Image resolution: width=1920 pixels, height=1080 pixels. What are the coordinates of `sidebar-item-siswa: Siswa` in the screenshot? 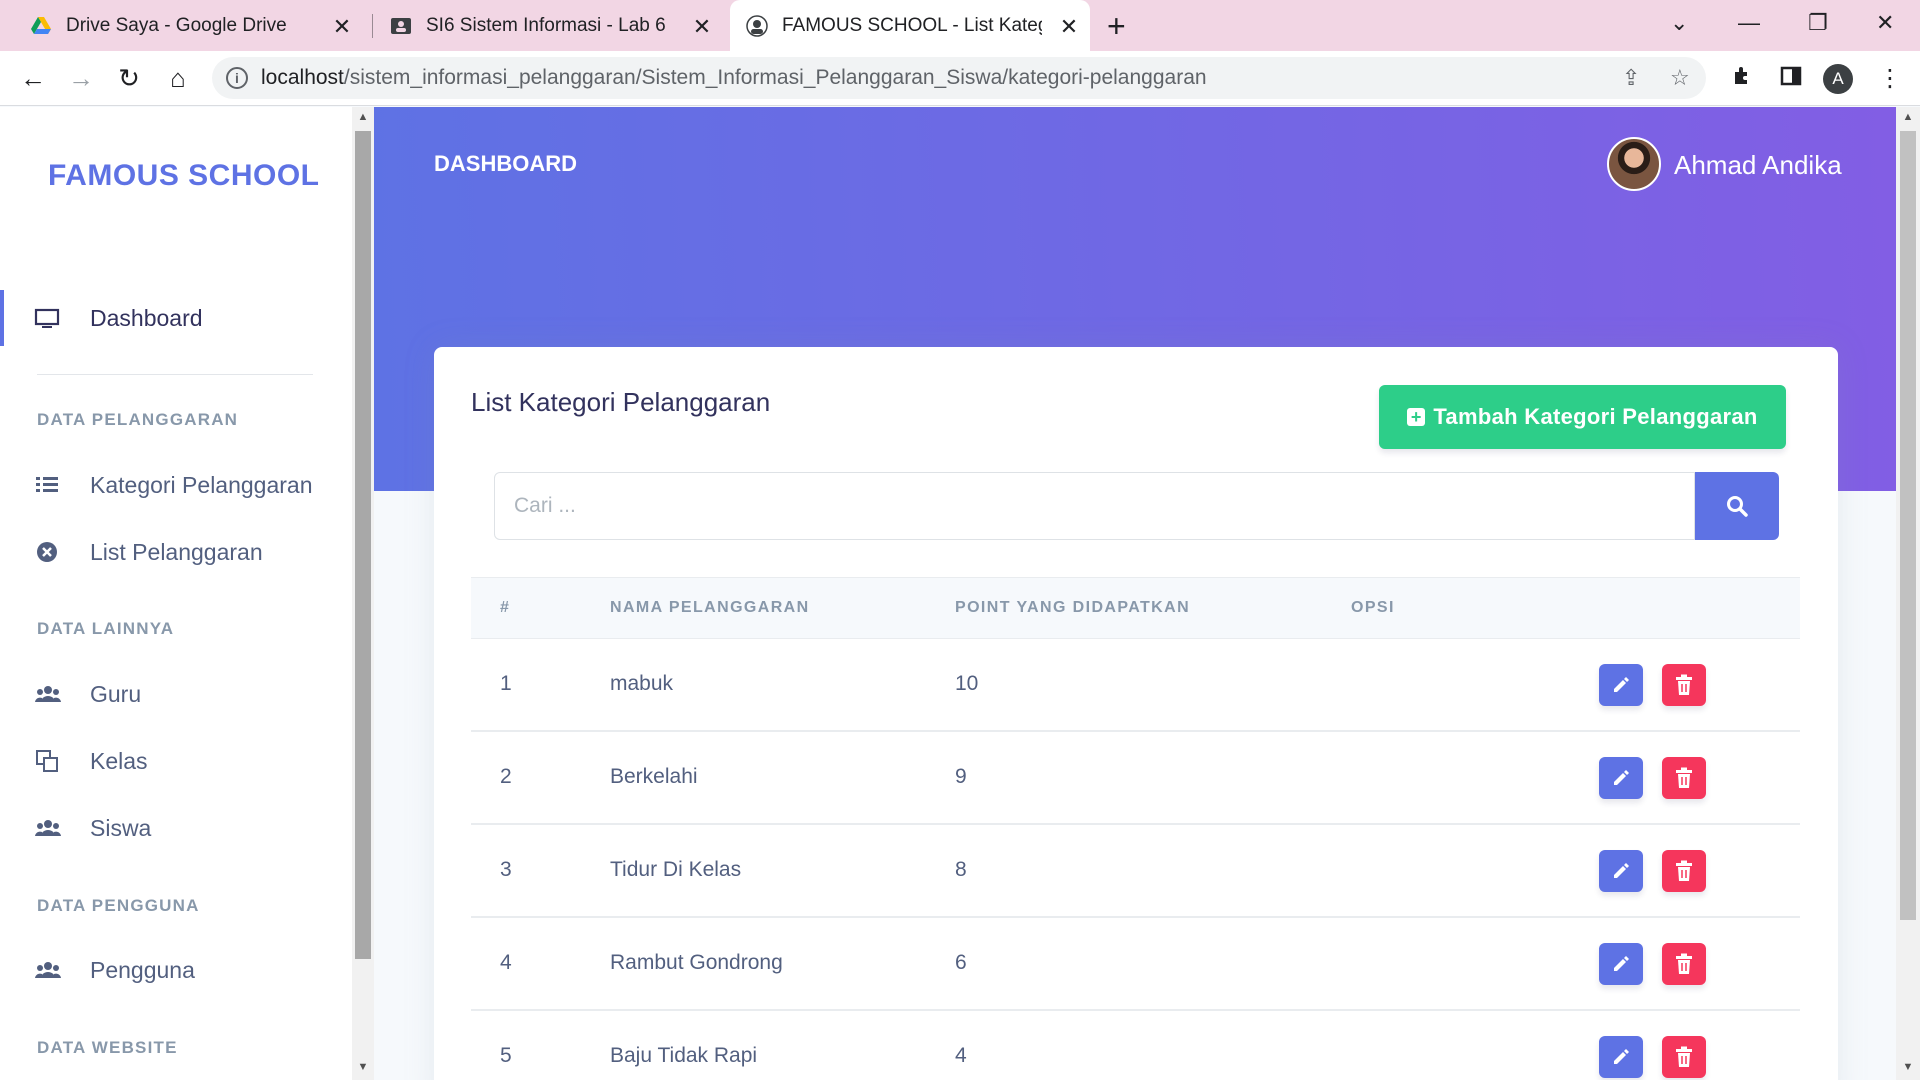 It's located at (176, 828).